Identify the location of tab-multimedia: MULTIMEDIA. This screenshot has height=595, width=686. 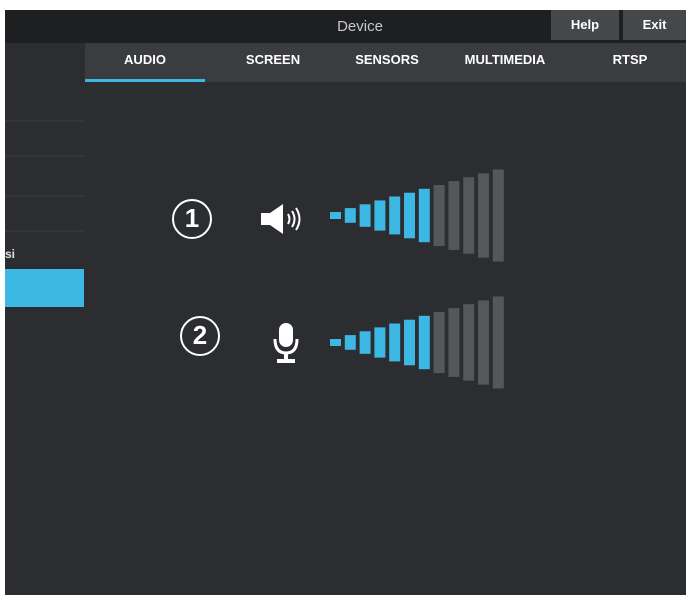
(505, 62).